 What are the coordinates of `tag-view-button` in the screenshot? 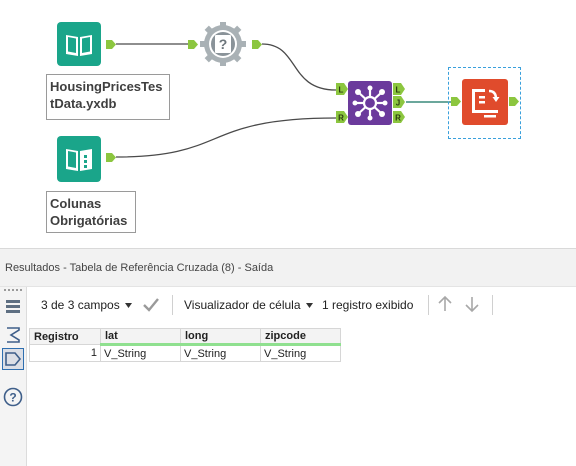 It's located at (13, 359).